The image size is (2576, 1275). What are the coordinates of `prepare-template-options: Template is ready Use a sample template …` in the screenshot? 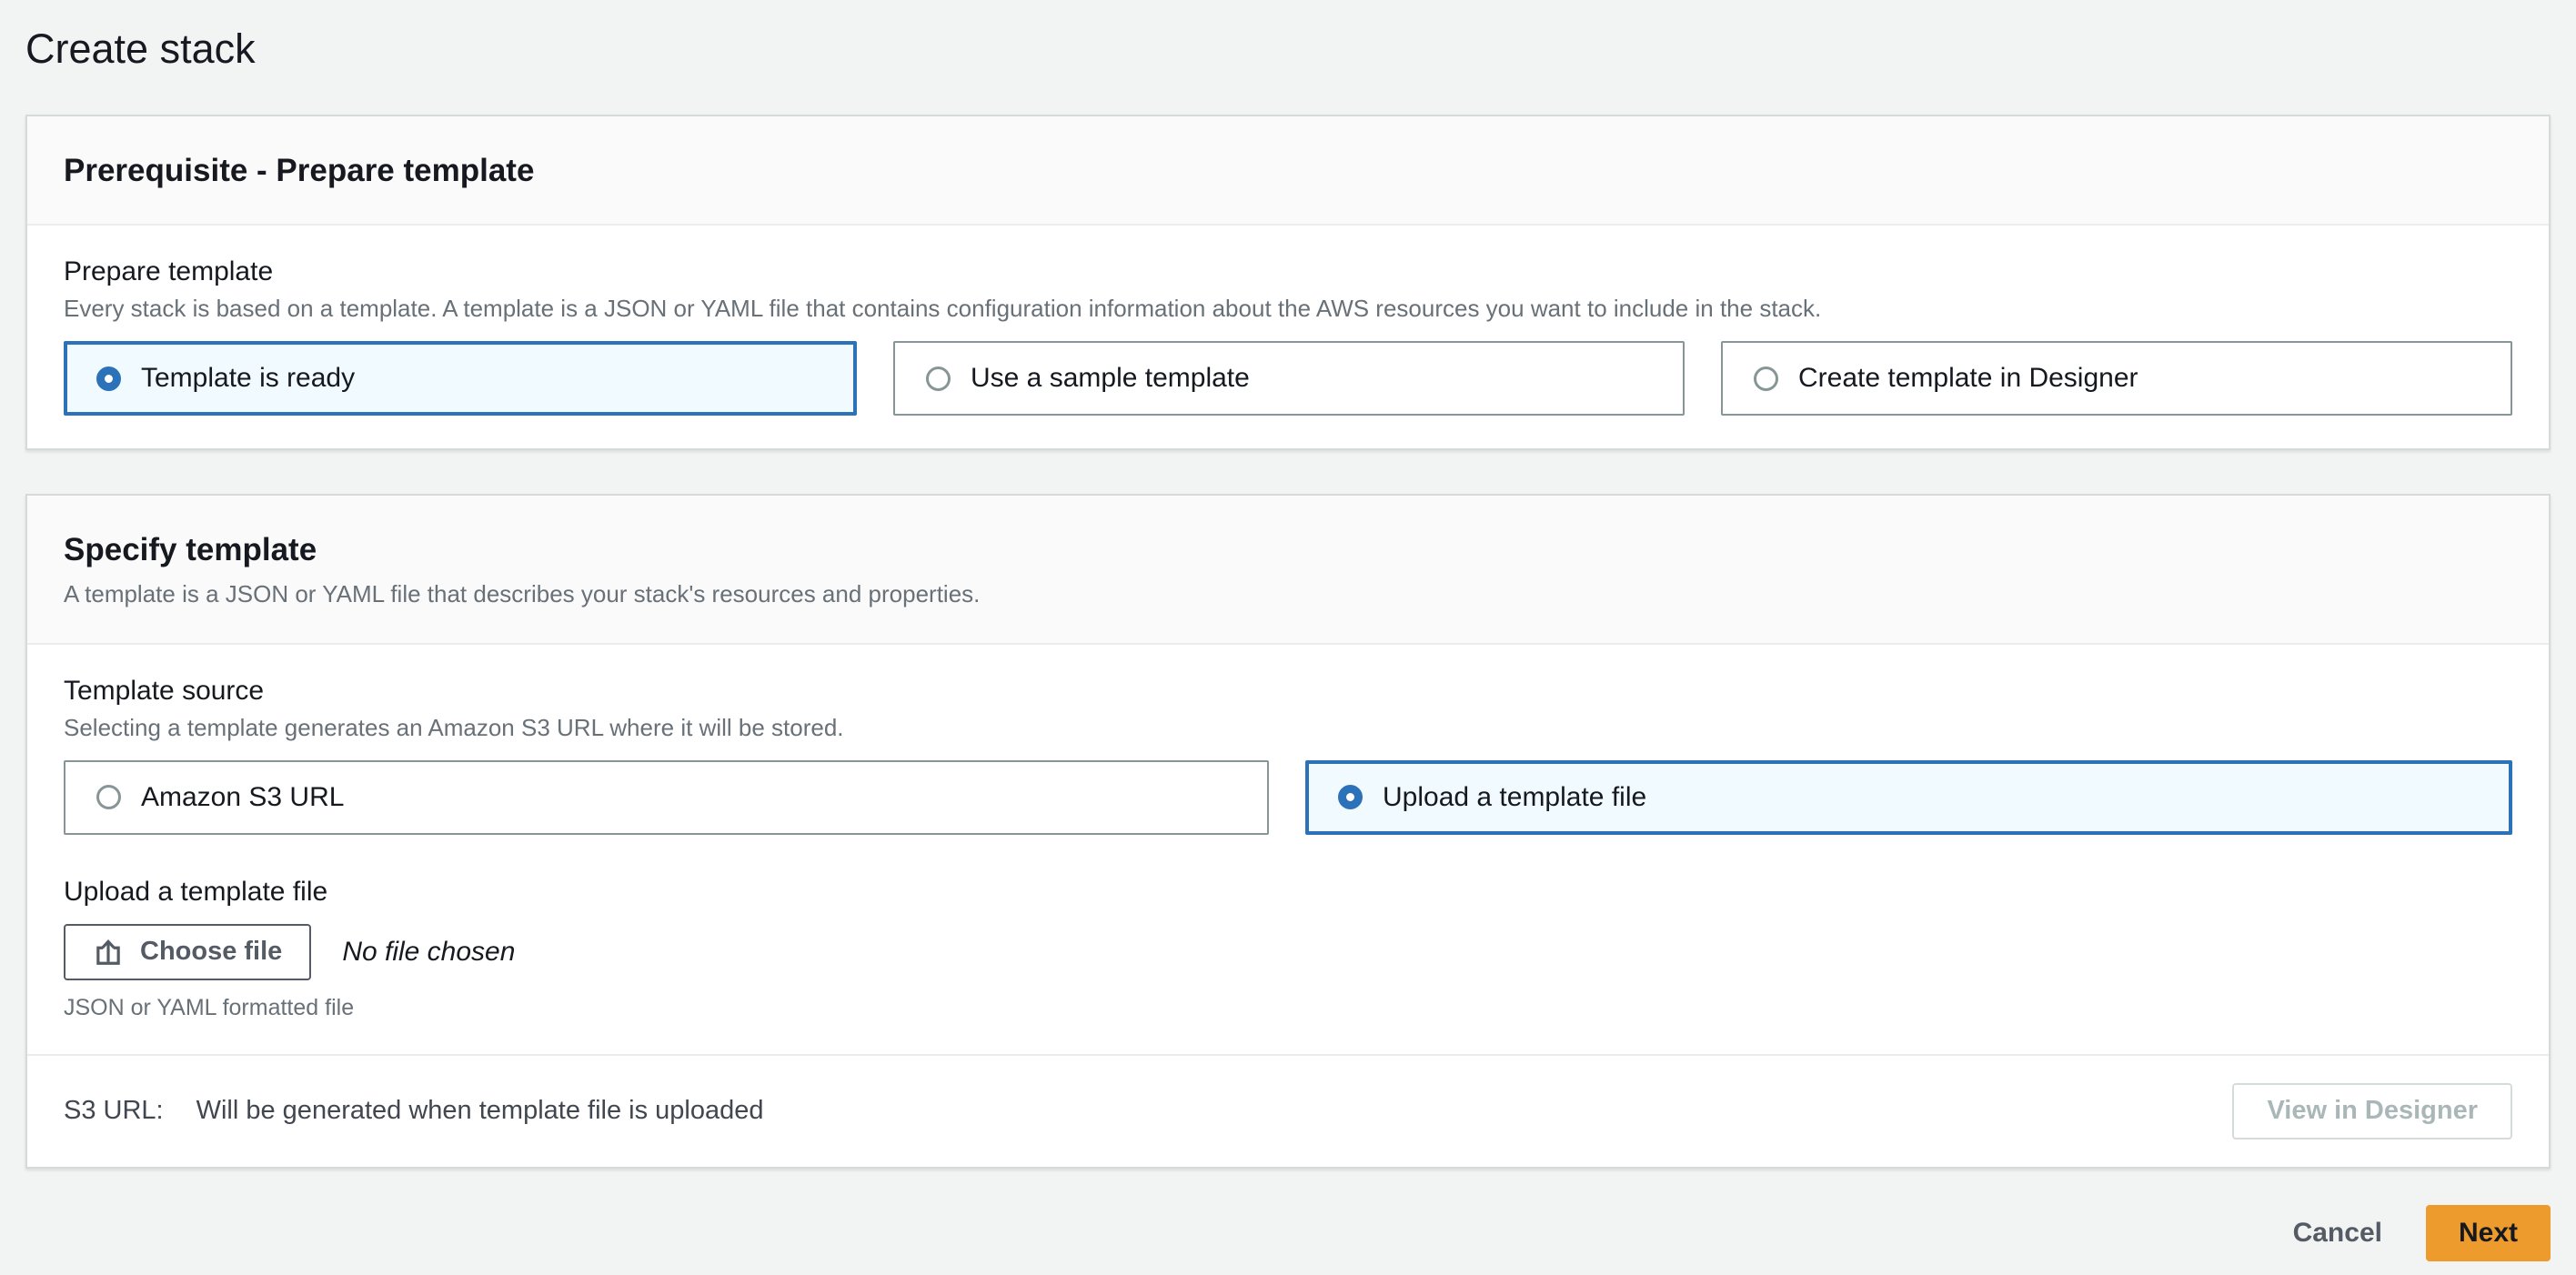 It's located at (1288, 379).